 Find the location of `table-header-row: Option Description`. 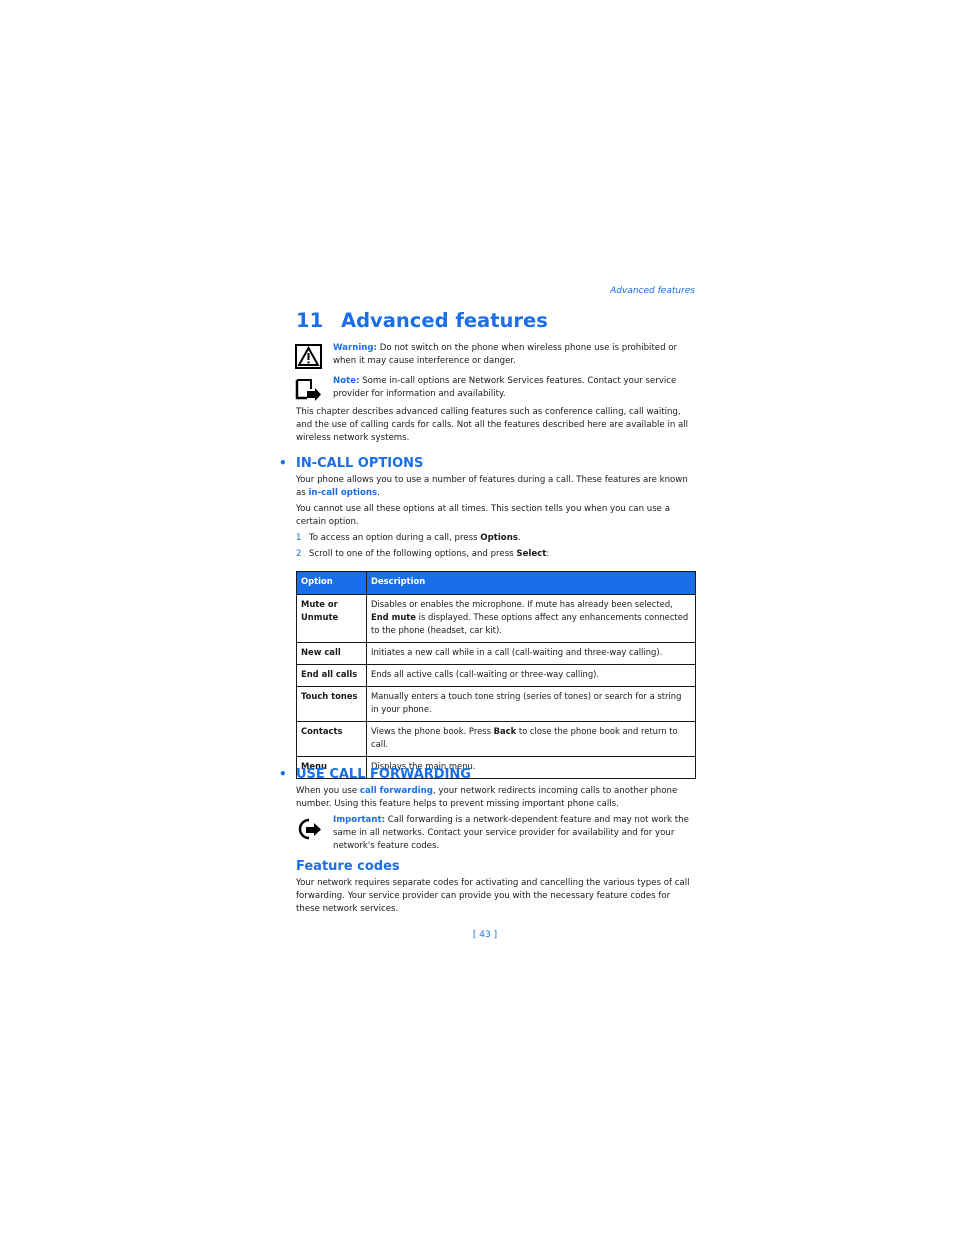

table-header-row: Option Description is located at coordinates (496, 583).